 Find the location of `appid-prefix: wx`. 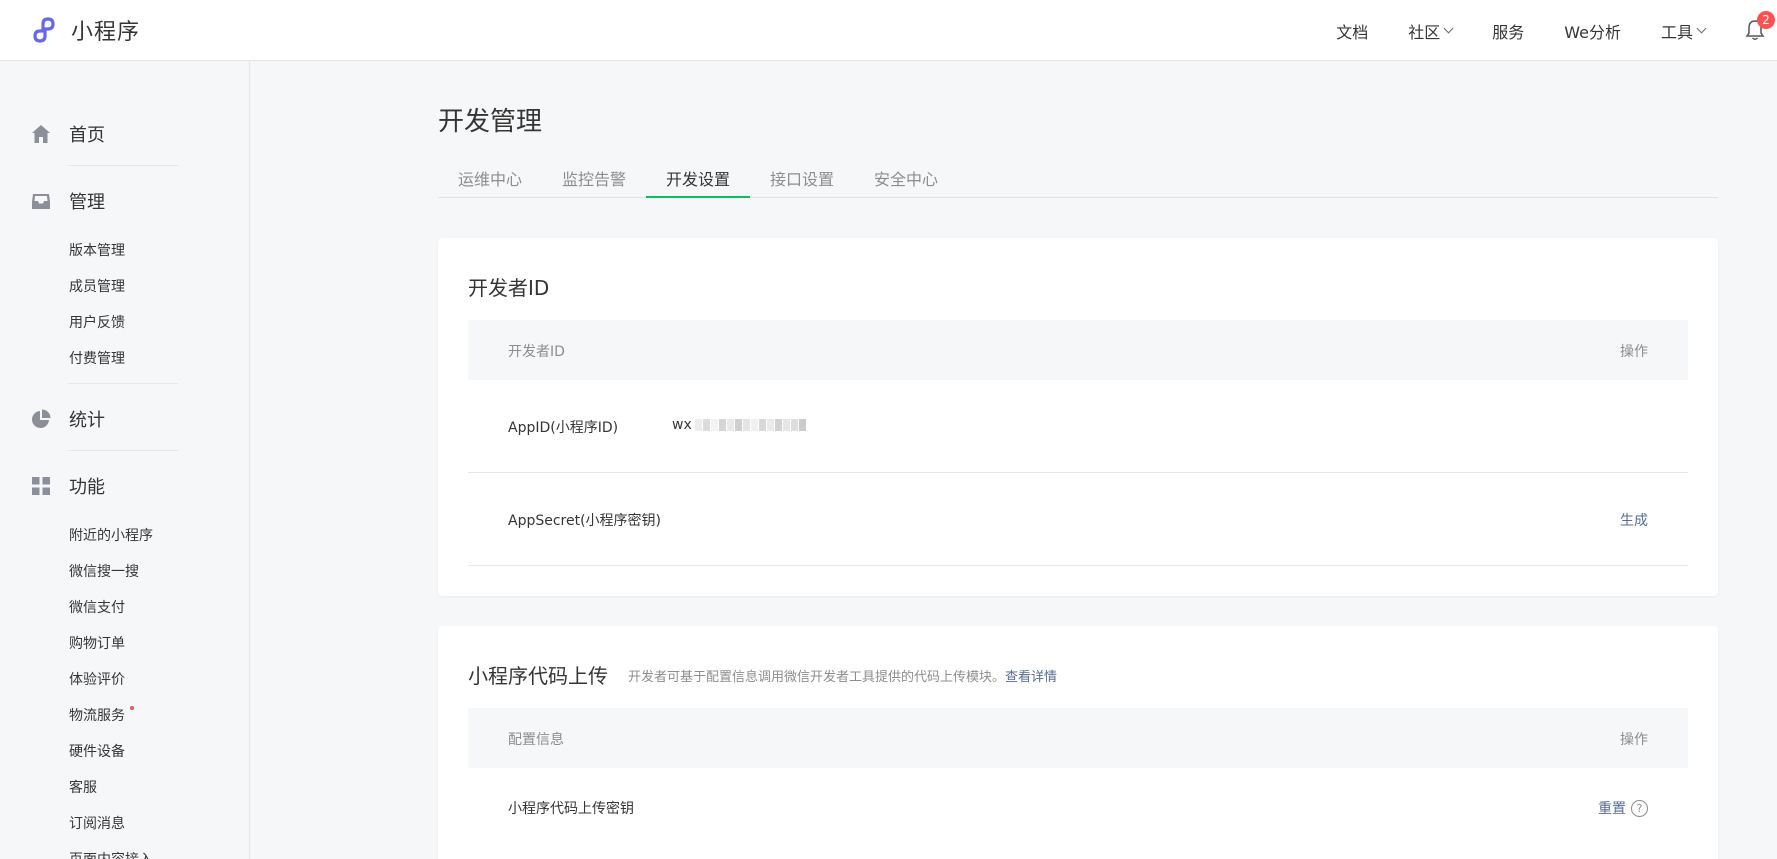

appid-prefix: wx is located at coordinates (682, 425).